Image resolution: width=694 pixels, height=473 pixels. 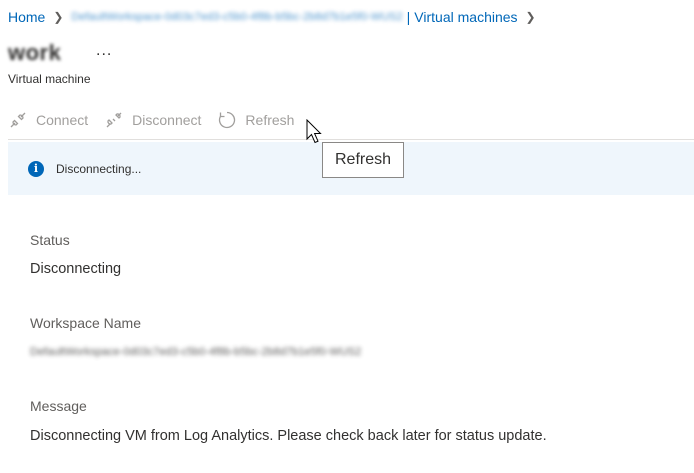 What do you see at coordinates (36, 168) in the screenshot?
I see `info-icon: i` at bounding box center [36, 168].